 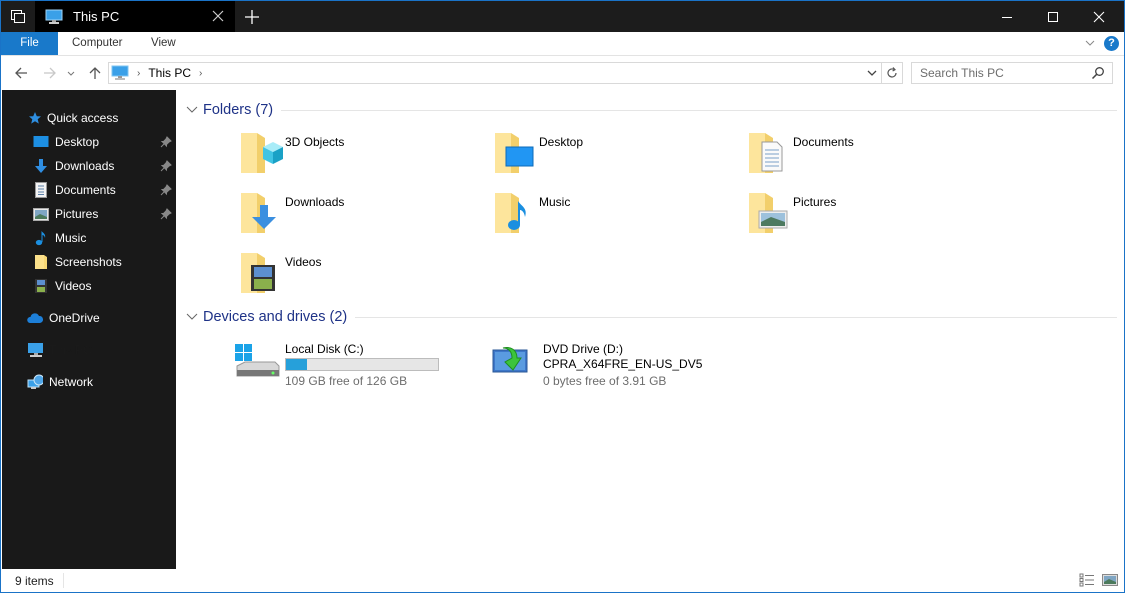 What do you see at coordinates (1090, 43) in the screenshot?
I see `expand-ribbon-icon` at bounding box center [1090, 43].